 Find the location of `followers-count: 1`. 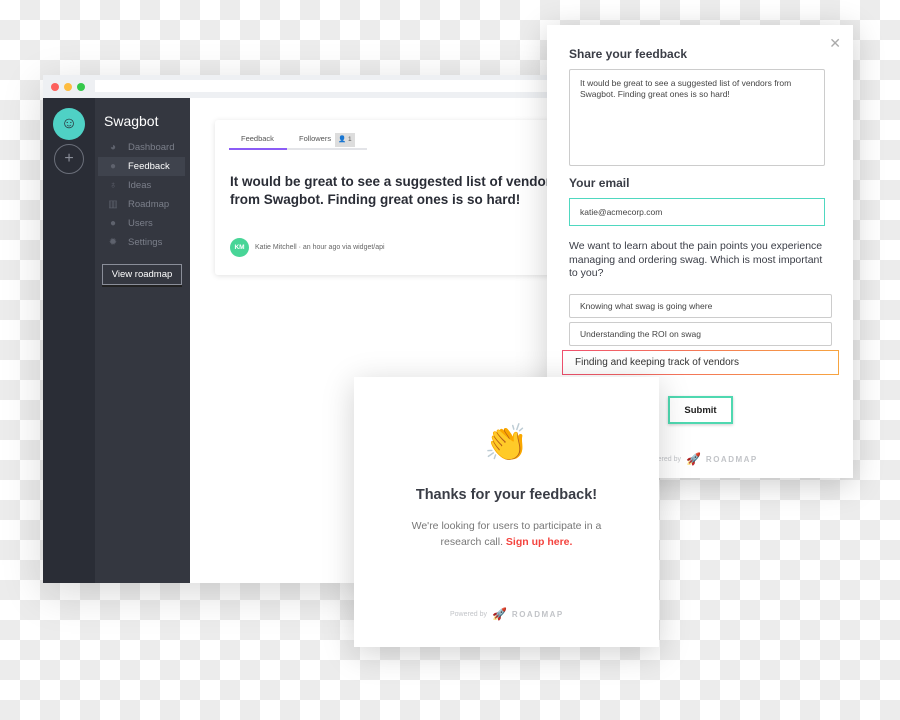

followers-count: 1 is located at coordinates (350, 139).